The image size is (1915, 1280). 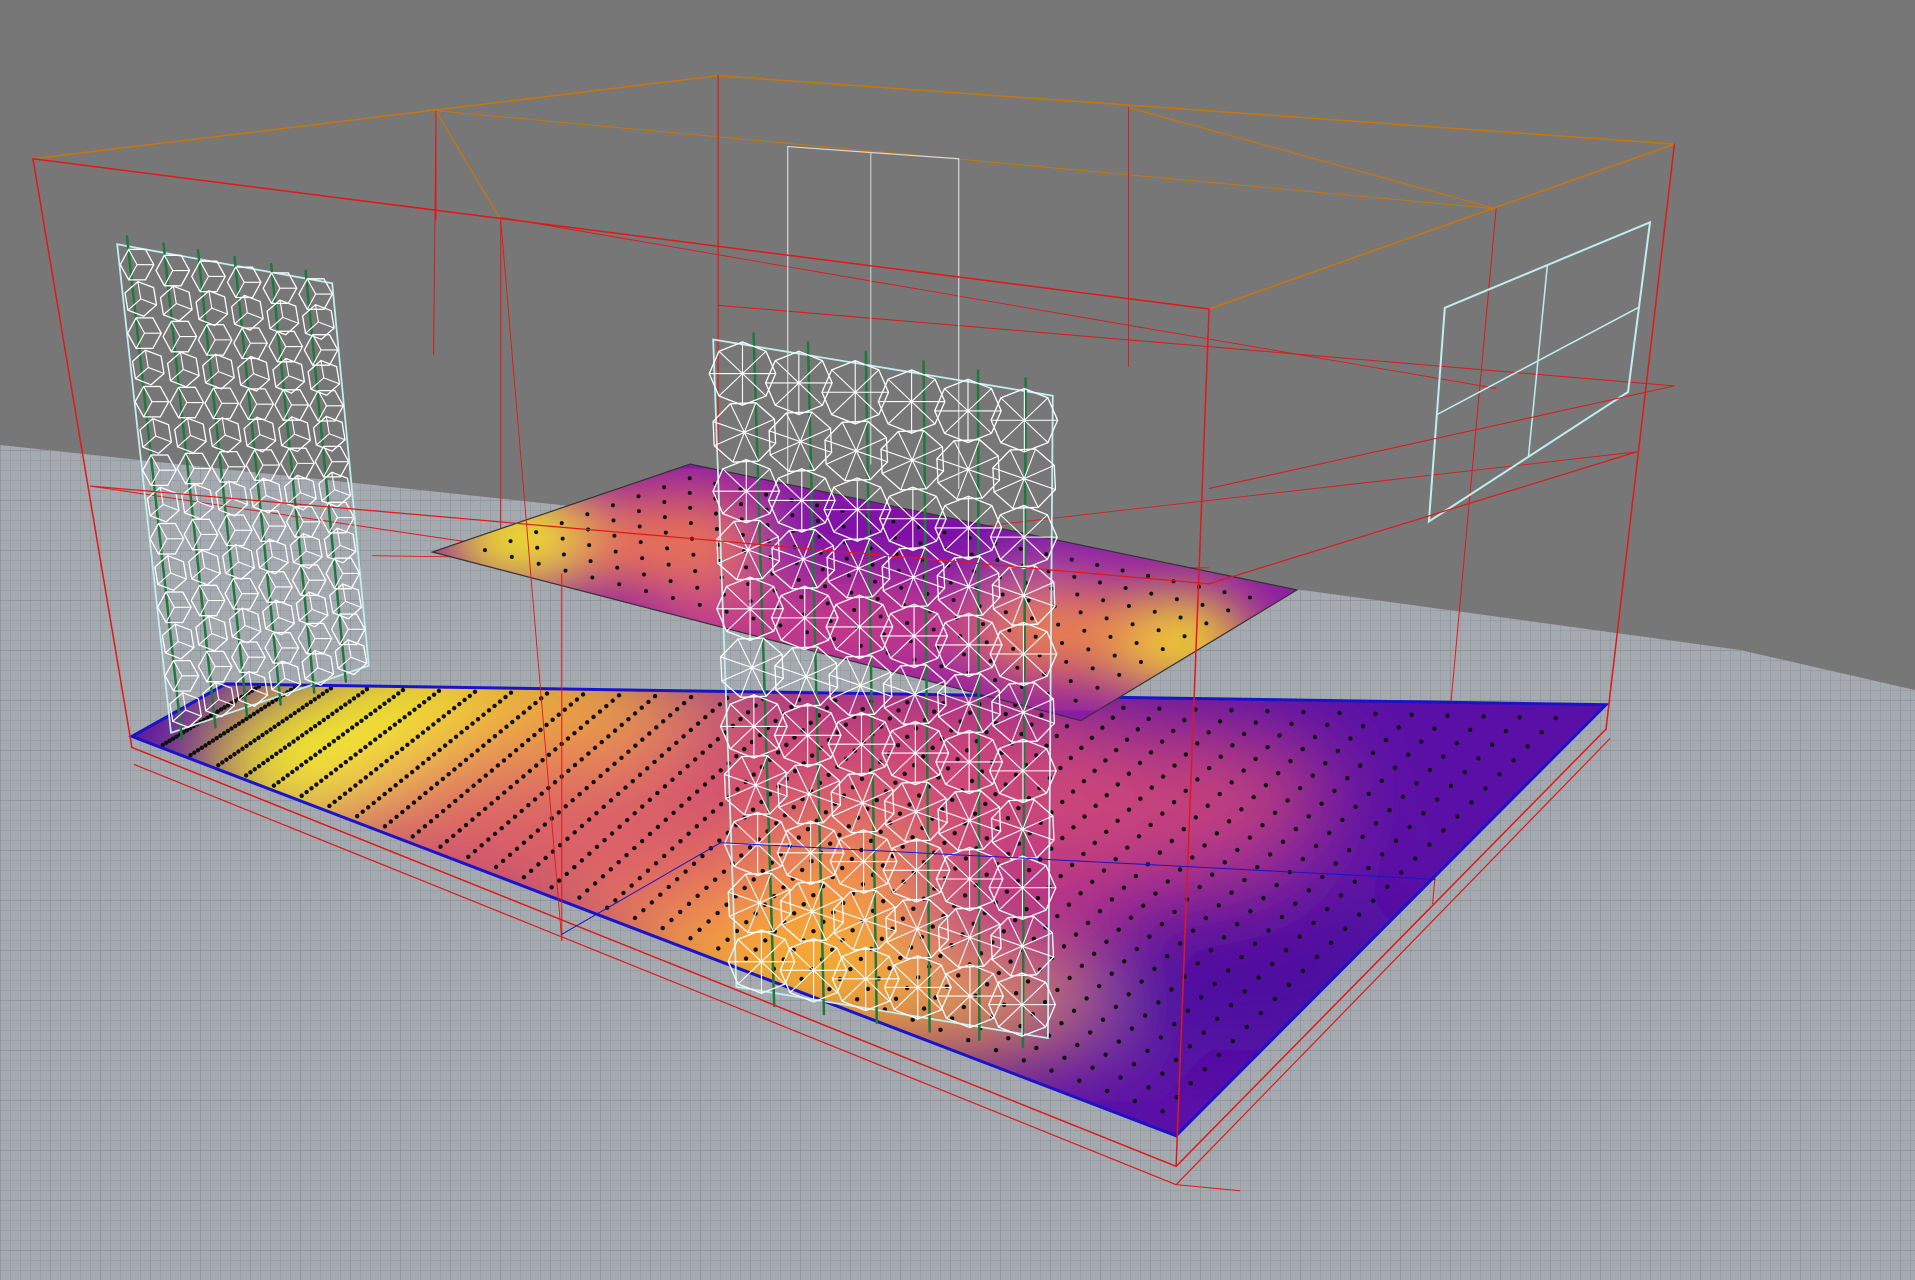 I want to click on window-transom, so click(x=1538, y=361).